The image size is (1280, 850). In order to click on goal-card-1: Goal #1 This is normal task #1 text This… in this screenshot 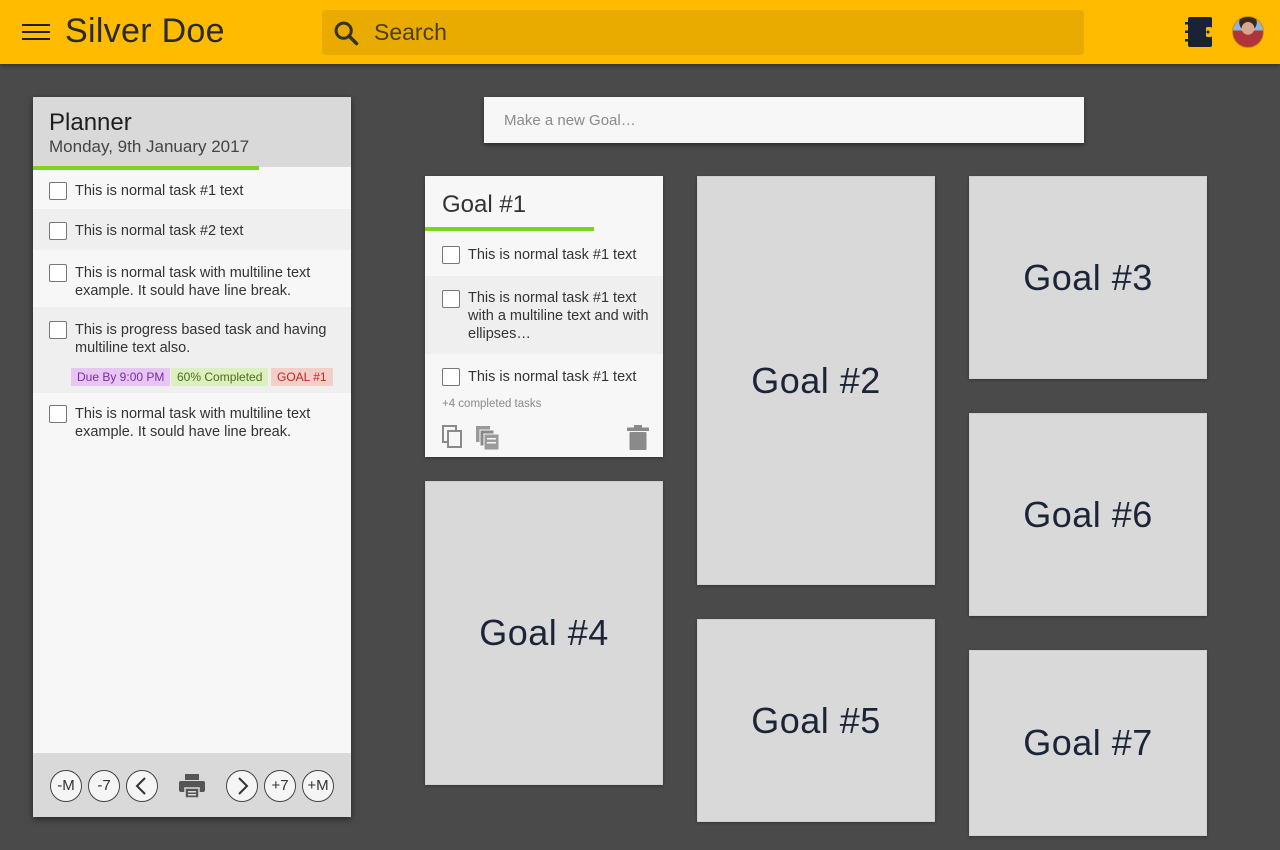, I will do `click(544, 316)`.